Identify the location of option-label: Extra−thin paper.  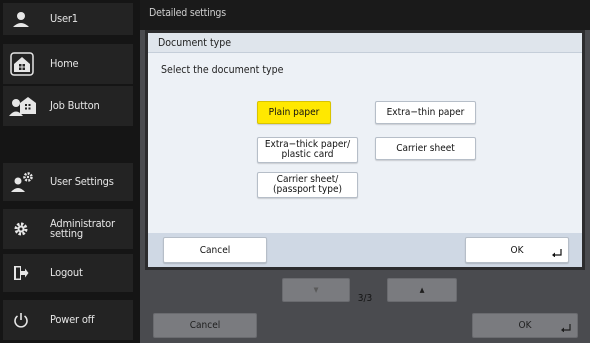
(425, 112).